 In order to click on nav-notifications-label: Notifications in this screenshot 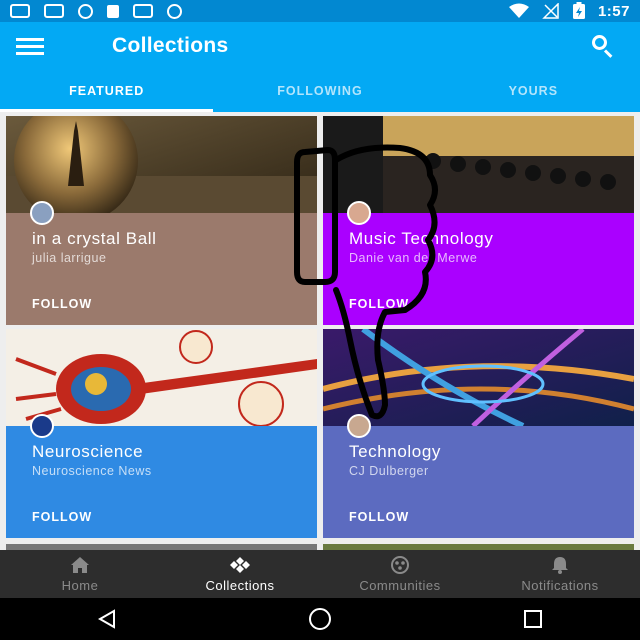, I will do `click(560, 585)`.